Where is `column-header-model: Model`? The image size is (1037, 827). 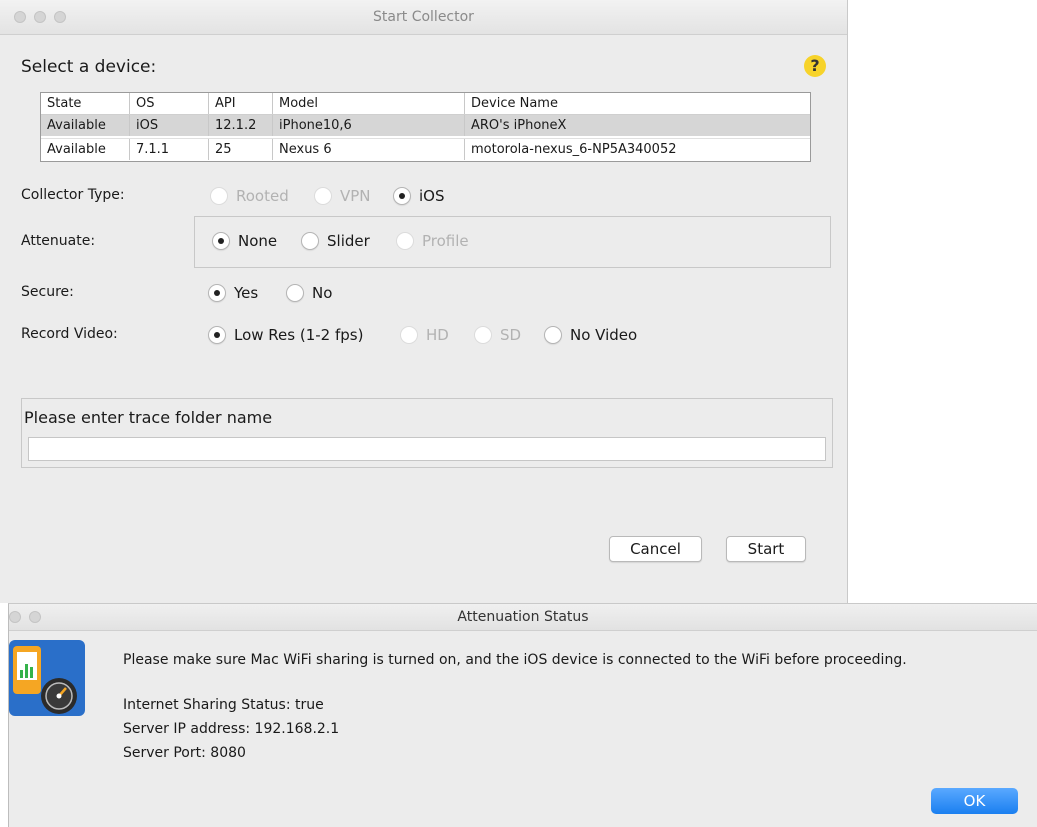
column-header-model: Model is located at coordinates (369, 103).